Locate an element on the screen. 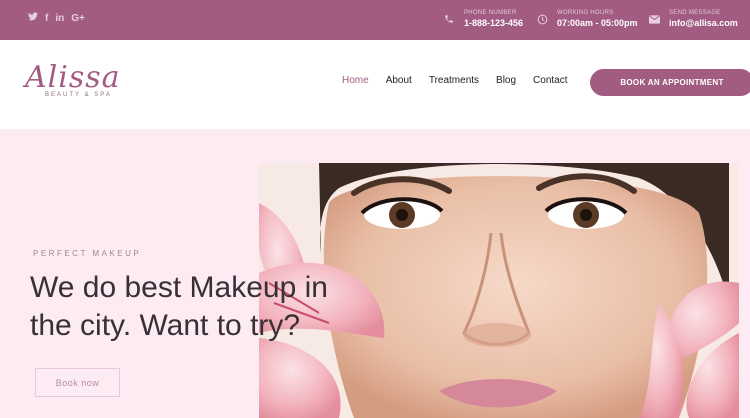 This screenshot has height=418, width=750. phone-icon is located at coordinates (449, 19).